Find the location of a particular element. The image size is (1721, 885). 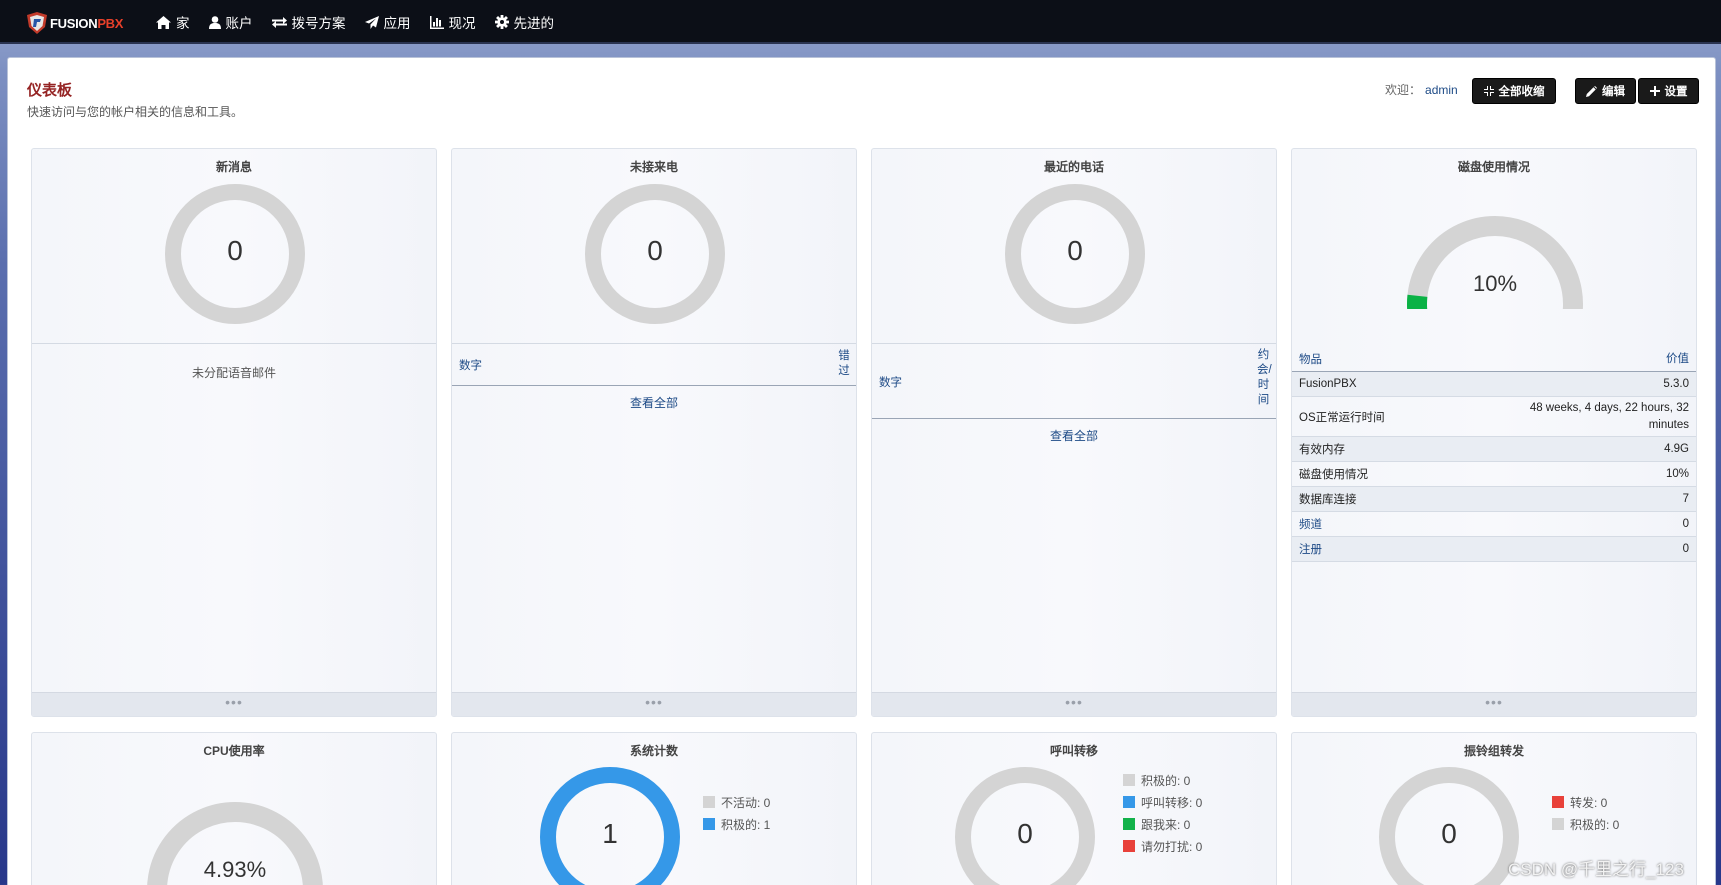

registrations-link: 注册 is located at coordinates (1310, 549).